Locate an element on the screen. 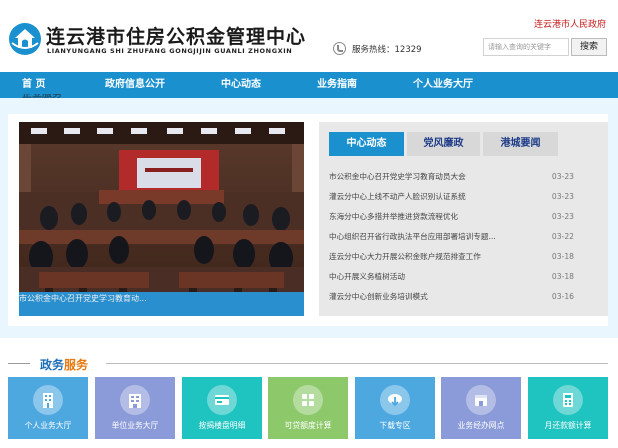  news-item: 灌云分中心创新业务培训模式 03-16 is located at coordinates (451, 297).